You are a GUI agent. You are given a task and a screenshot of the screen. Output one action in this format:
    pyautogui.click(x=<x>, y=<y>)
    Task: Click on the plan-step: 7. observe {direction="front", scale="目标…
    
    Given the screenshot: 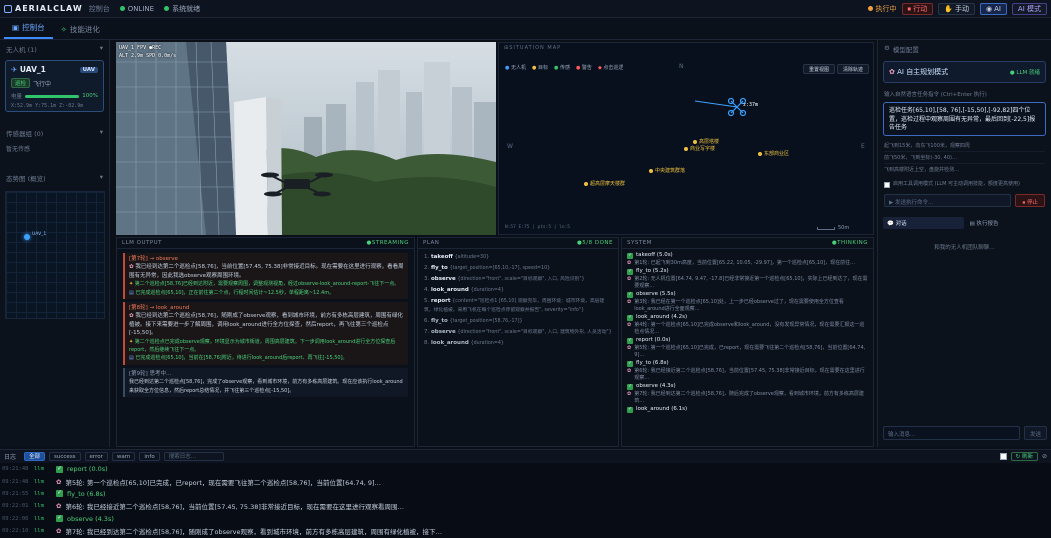 What is the action you would take?
    pyautogui.click(x=518, y=332)
    